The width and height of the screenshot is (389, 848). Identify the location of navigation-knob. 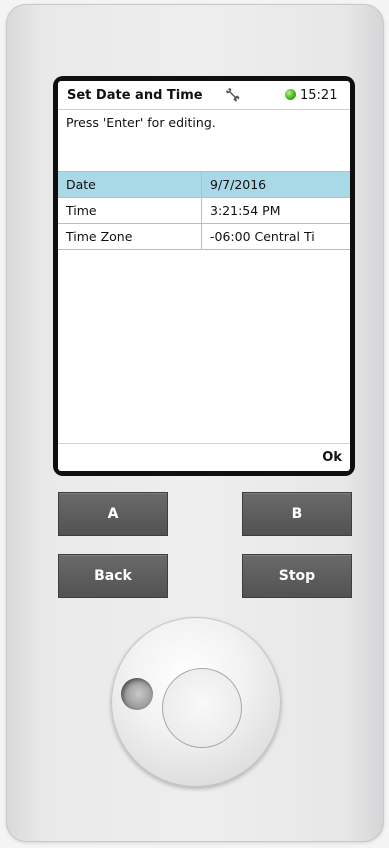
(196, 702).